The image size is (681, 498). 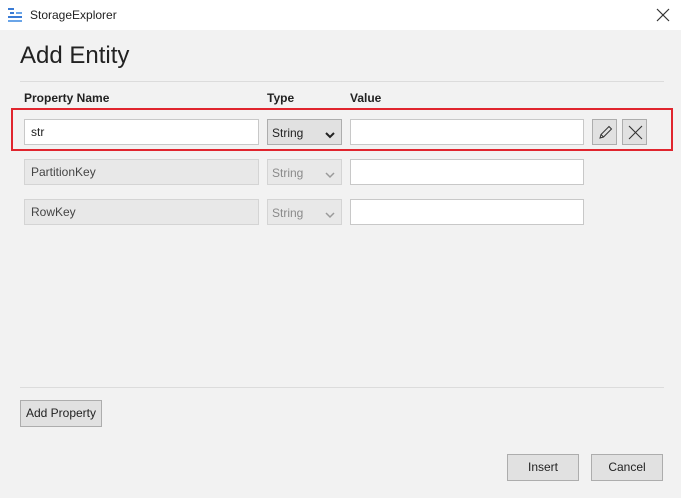 What do you see at coordinates (67, 98) in the screenshot?
I see `column-header-property-name: Property Name` at bounding box center [67, 98].